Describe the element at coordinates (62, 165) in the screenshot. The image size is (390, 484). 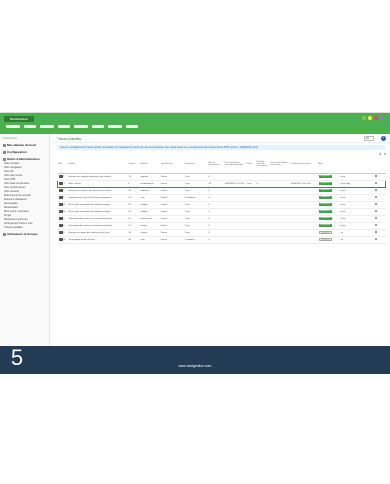
I see `col-header: Réf.` at that location.